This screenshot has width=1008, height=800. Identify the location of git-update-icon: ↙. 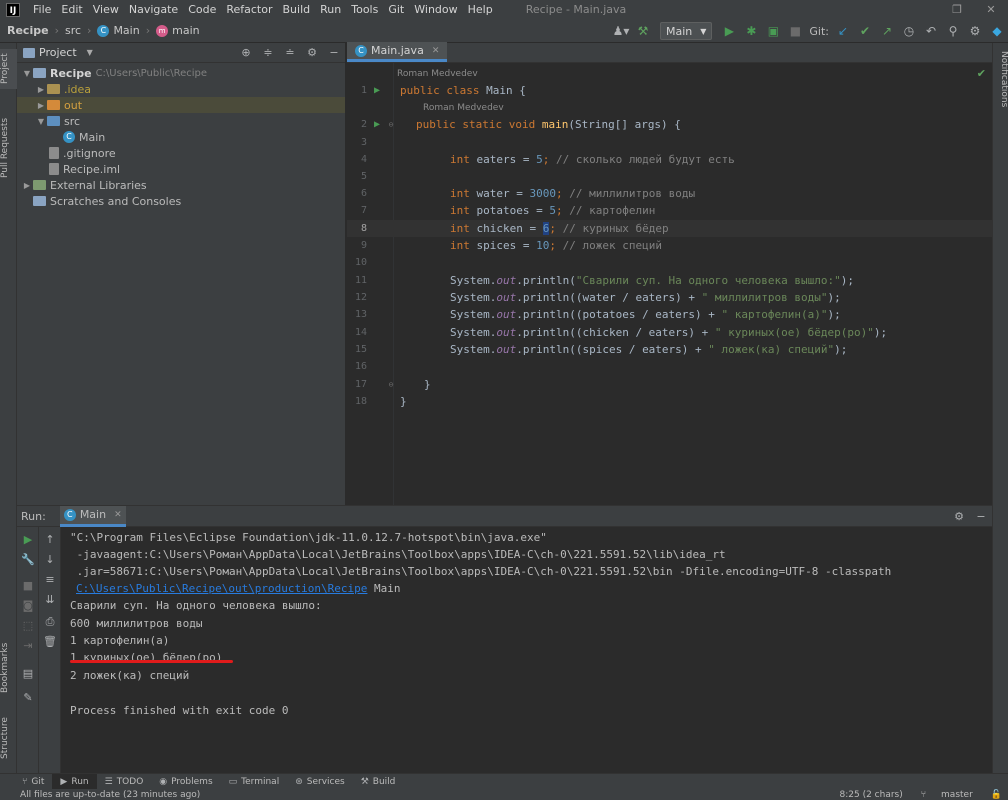
(843, 31).